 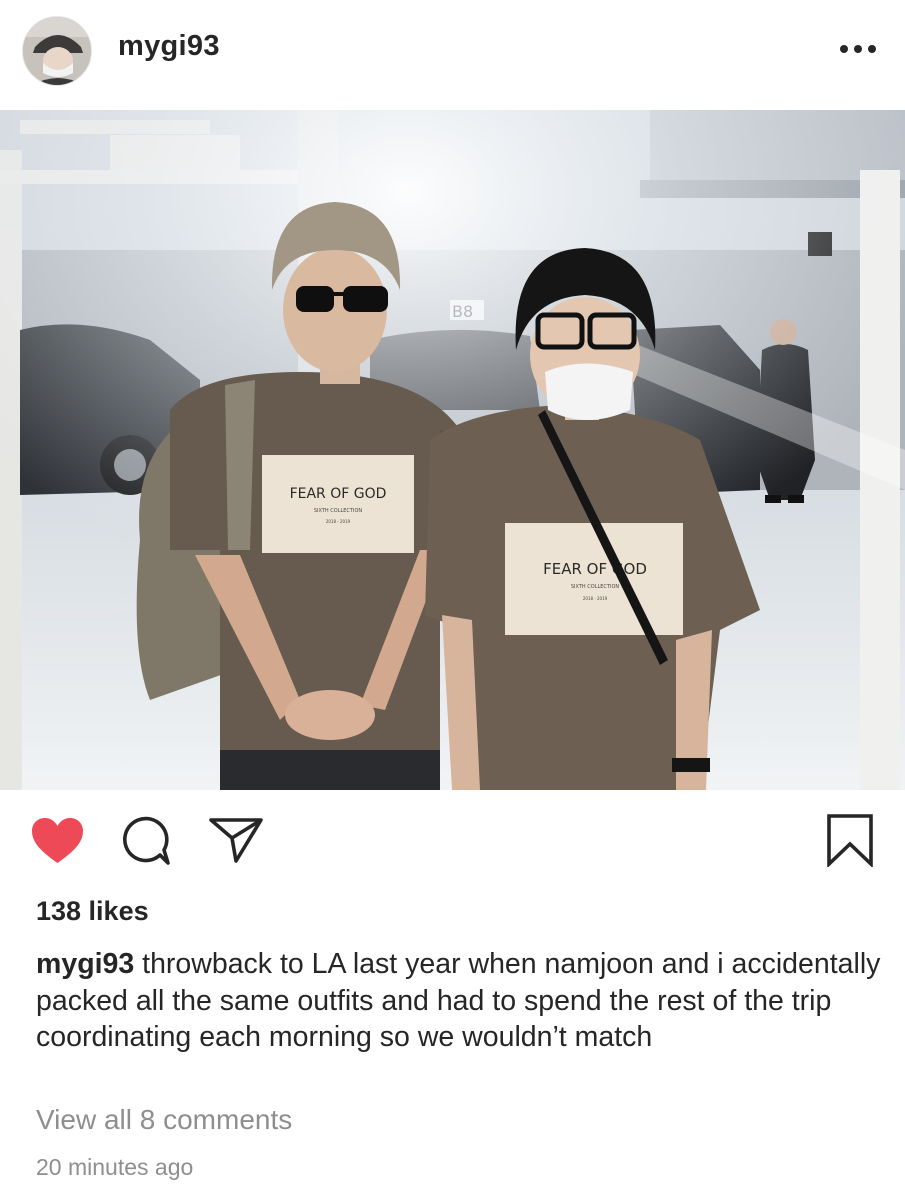 I want to click on left-shirt-years: 2018 - 2019, so click(x=338, y=521).